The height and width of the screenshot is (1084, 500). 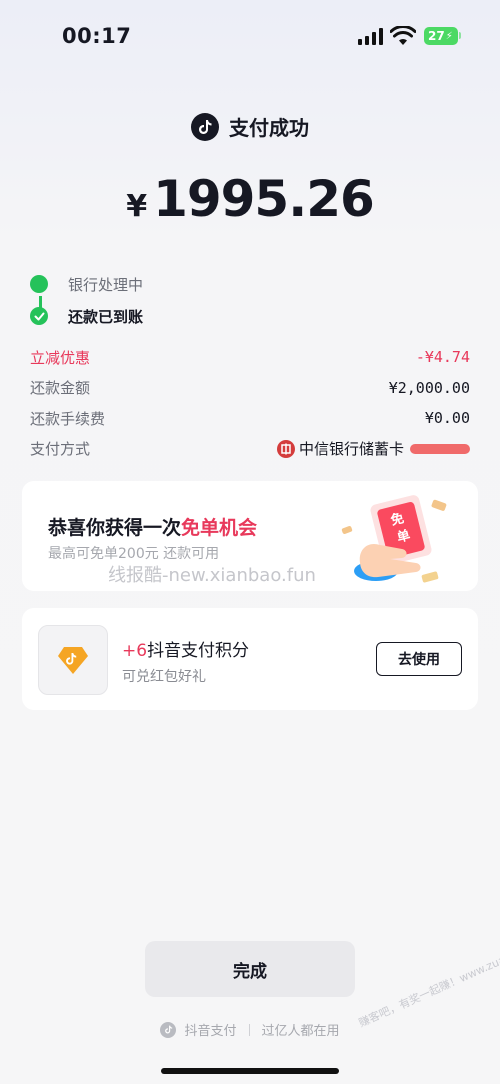 What do you see at coordinates (115, 528) in the screenshot?
I see `promo-title-prefix: 恭喜你获得一次` at bounding box center [115, 528].